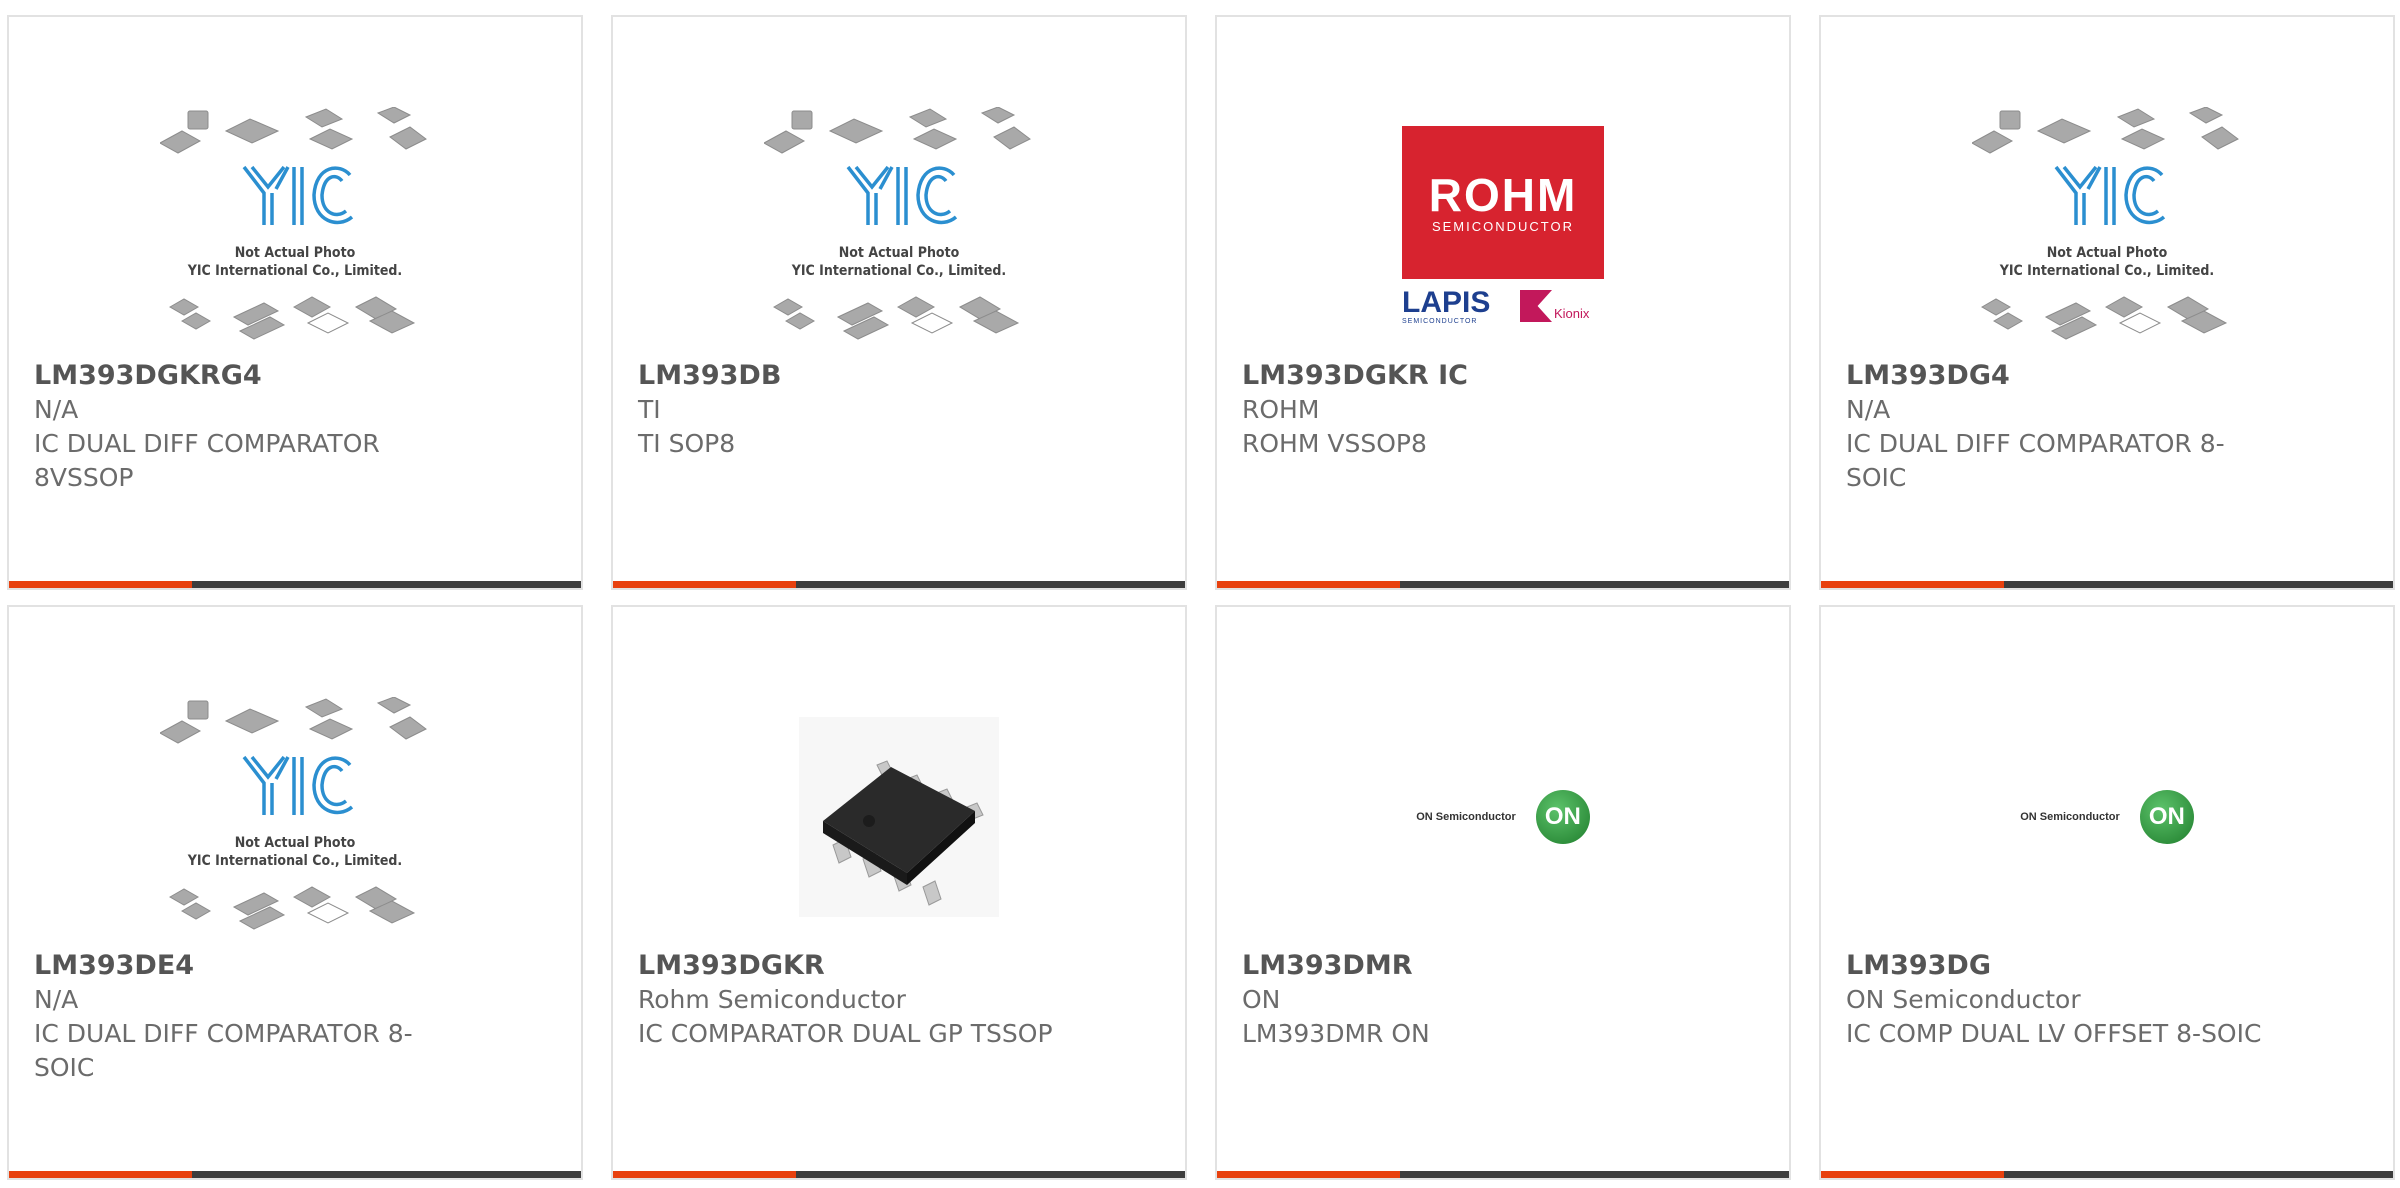 The width and height of the screenshot is (2400, 1188). Describe the element at coordinates (1452, 410) in the screenshot. I see `product-info: LM393DGKR IC ROHM ROHM VSSOP8` at that location.